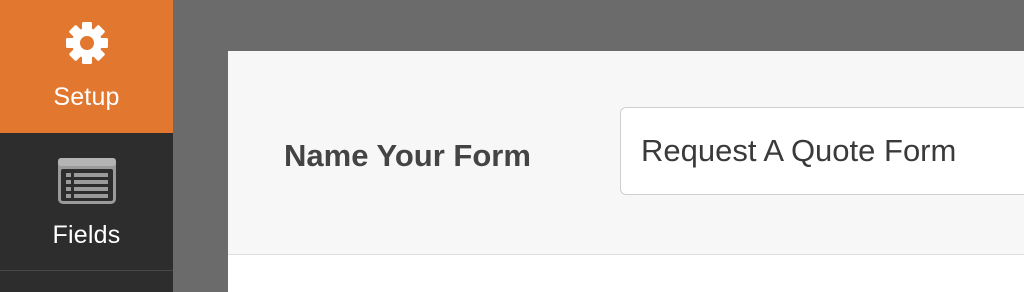 The image size is (1024, 292). Describe the element at coordinates (86, 181) in the screenshot. I see `fields-list-icon` at that location.